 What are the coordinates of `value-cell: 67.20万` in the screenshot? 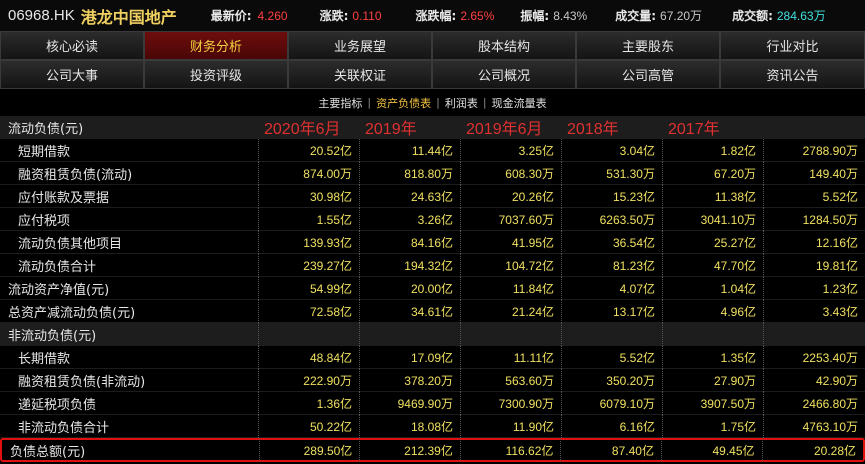 It's located at (712, 173).